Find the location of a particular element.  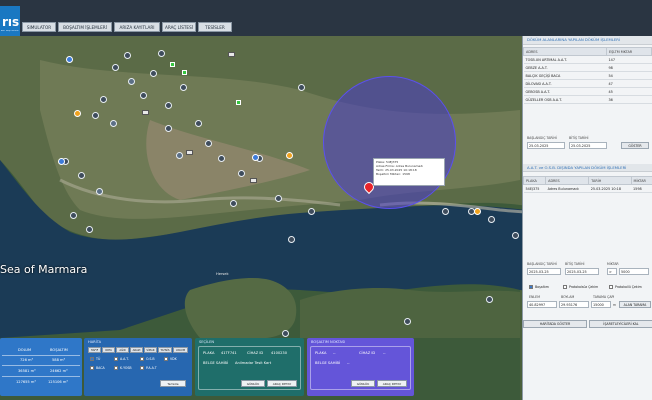

start-date-input: 25.03.2025 is located at coordinates (546, 145).